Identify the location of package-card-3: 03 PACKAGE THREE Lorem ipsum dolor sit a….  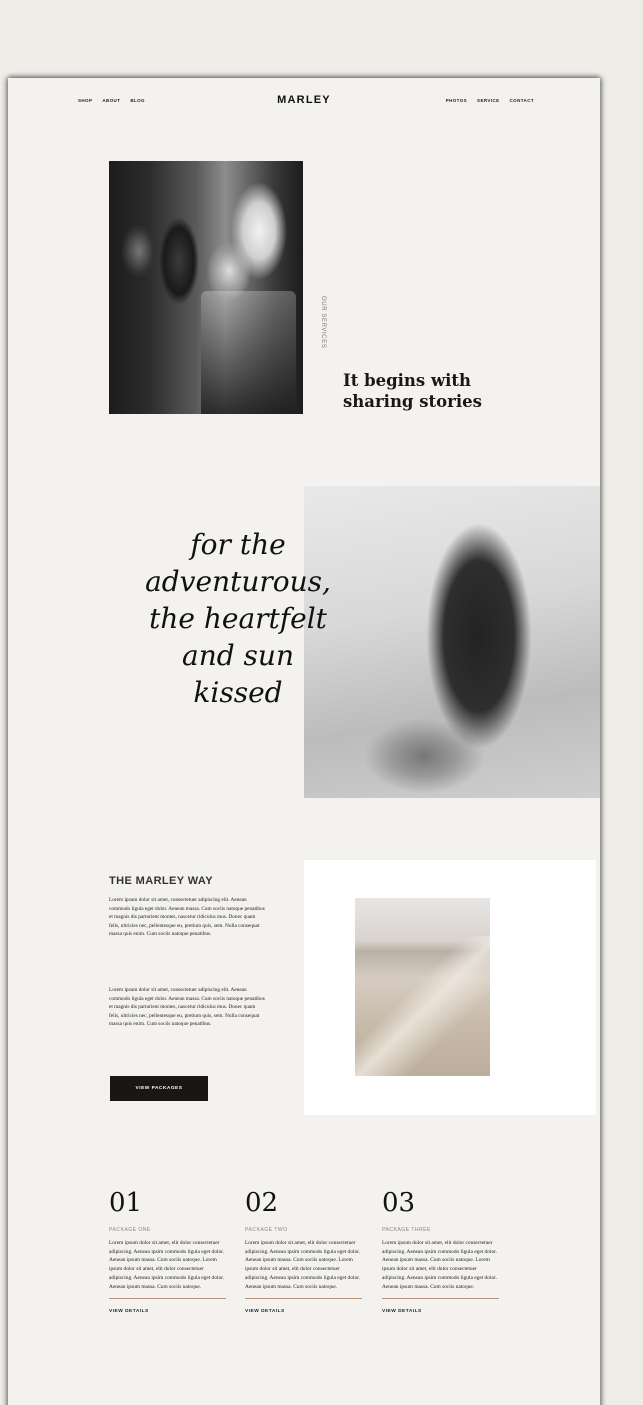
(440, 1252).